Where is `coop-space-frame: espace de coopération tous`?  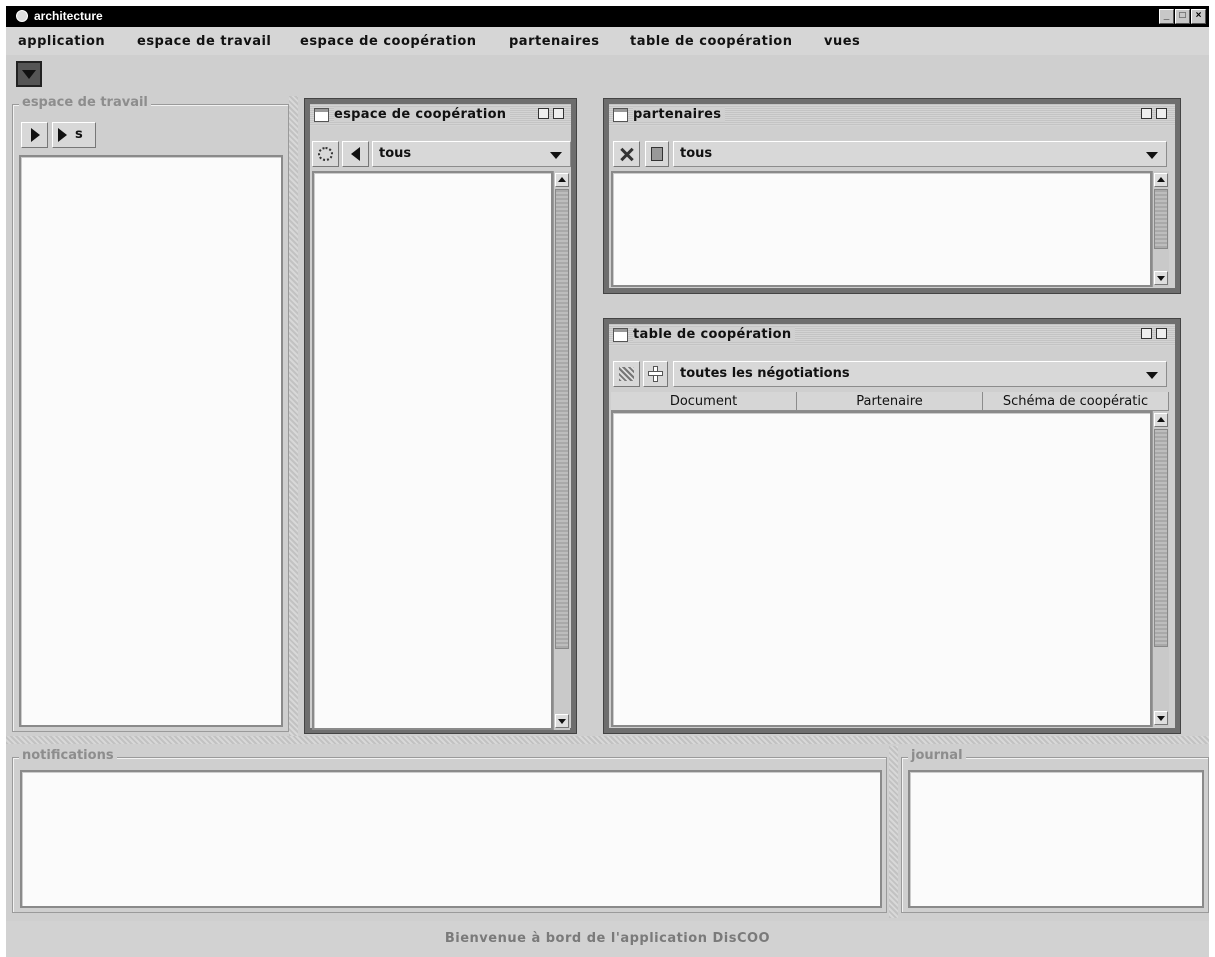
coop-space-frame: espace de coopération tous is located at coordinates (440, 416).